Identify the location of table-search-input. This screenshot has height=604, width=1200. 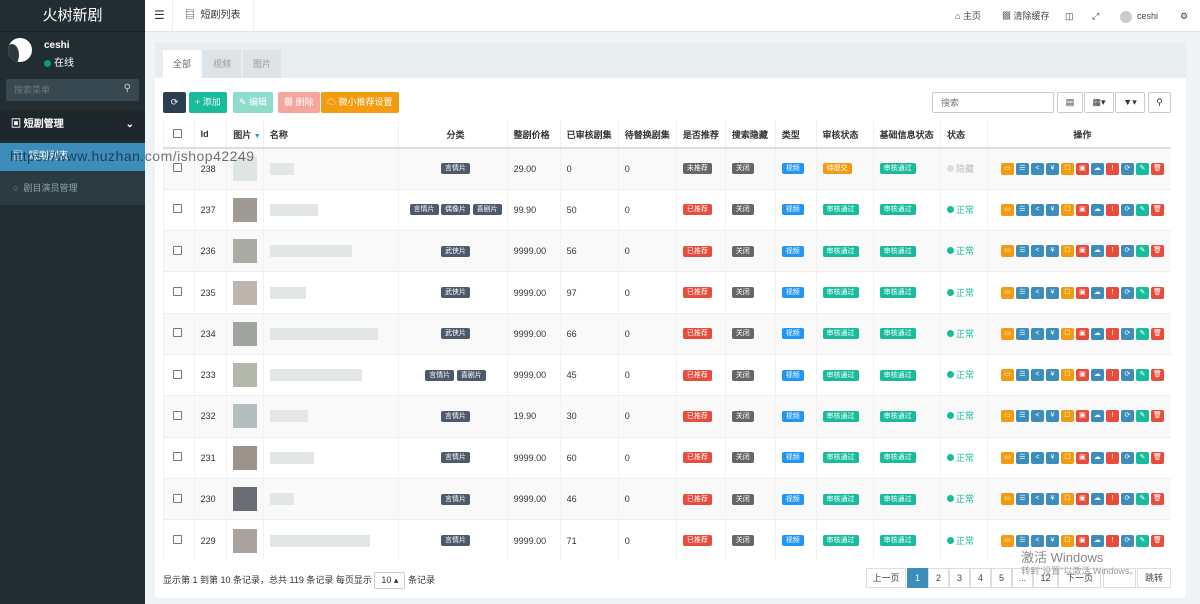
(993, 102).